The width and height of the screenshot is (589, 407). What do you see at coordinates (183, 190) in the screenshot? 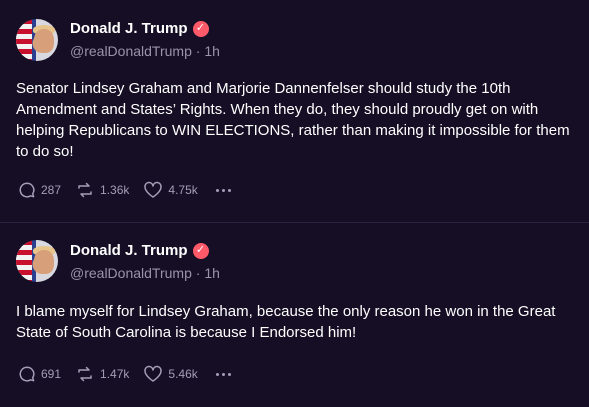
I see `like-count: 4.75k` at bounding box center [183, 190].